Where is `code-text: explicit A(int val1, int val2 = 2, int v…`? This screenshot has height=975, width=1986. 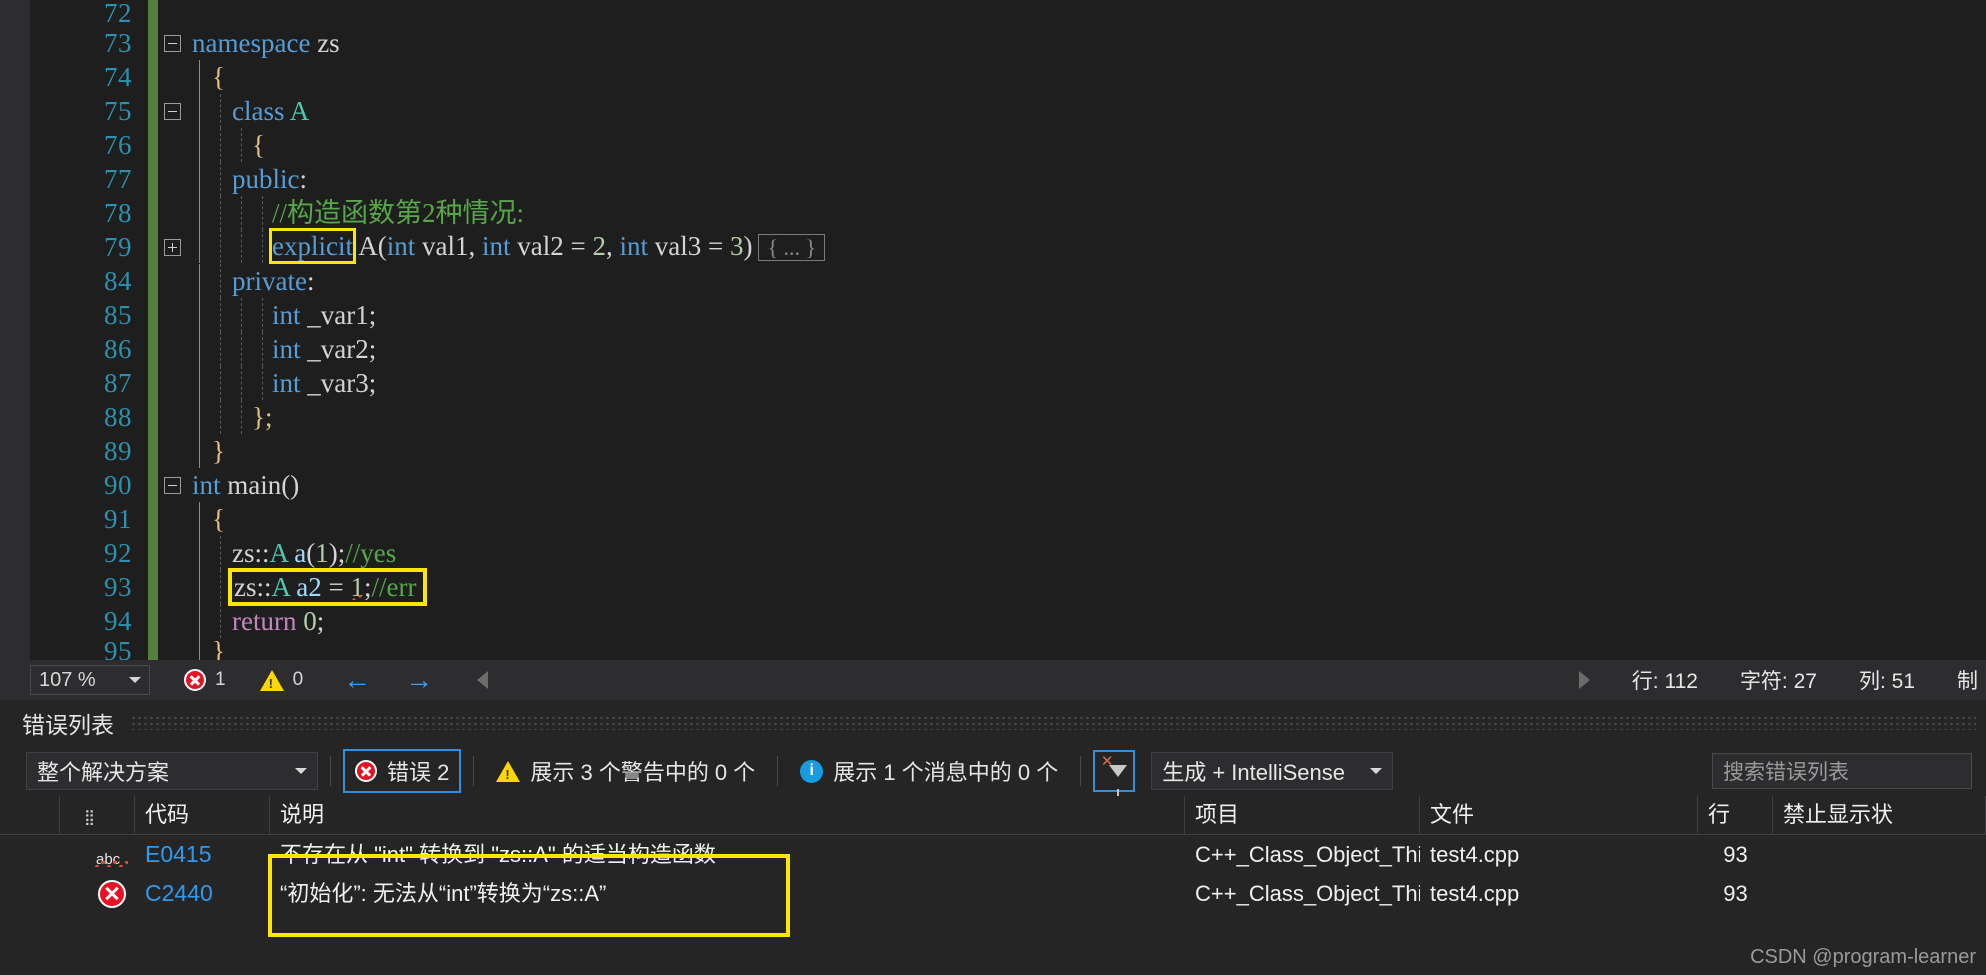 code-text: explicit A(int val1, int val2 = 2, int v… is located at coordinates (942, 246).